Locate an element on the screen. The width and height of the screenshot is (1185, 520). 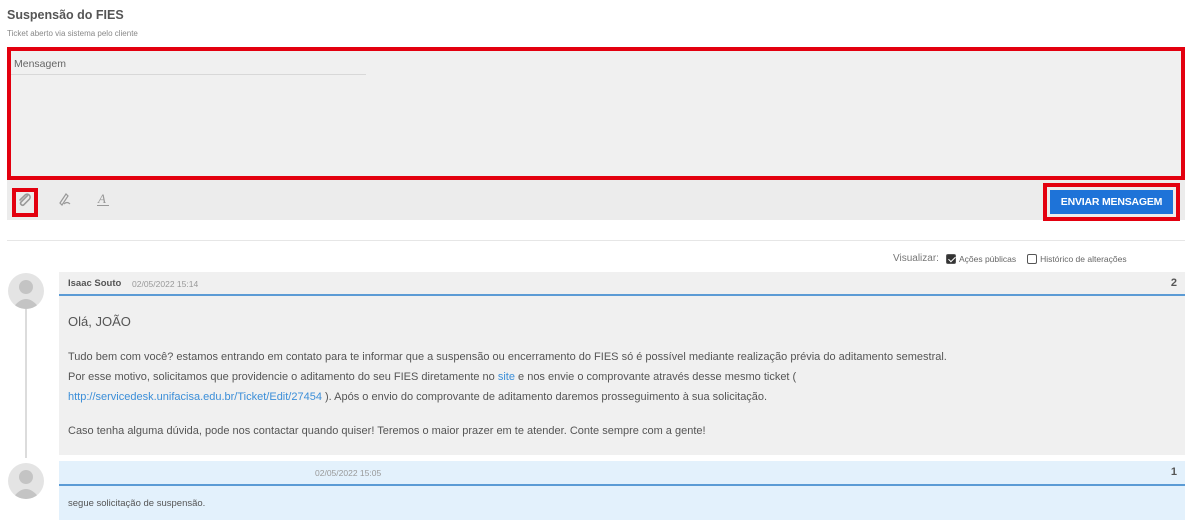
paperclip-icon is located at coordinates (25, 202).